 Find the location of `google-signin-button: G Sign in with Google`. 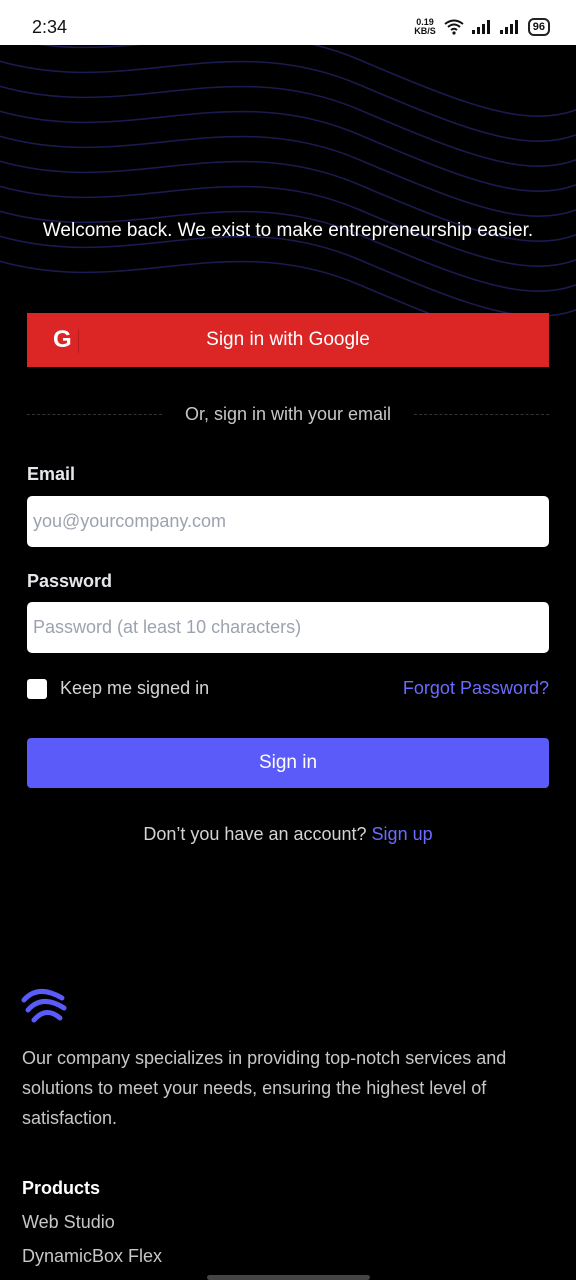

google-signin-button: G Sign in with Google is located at coordinates (288, 340).